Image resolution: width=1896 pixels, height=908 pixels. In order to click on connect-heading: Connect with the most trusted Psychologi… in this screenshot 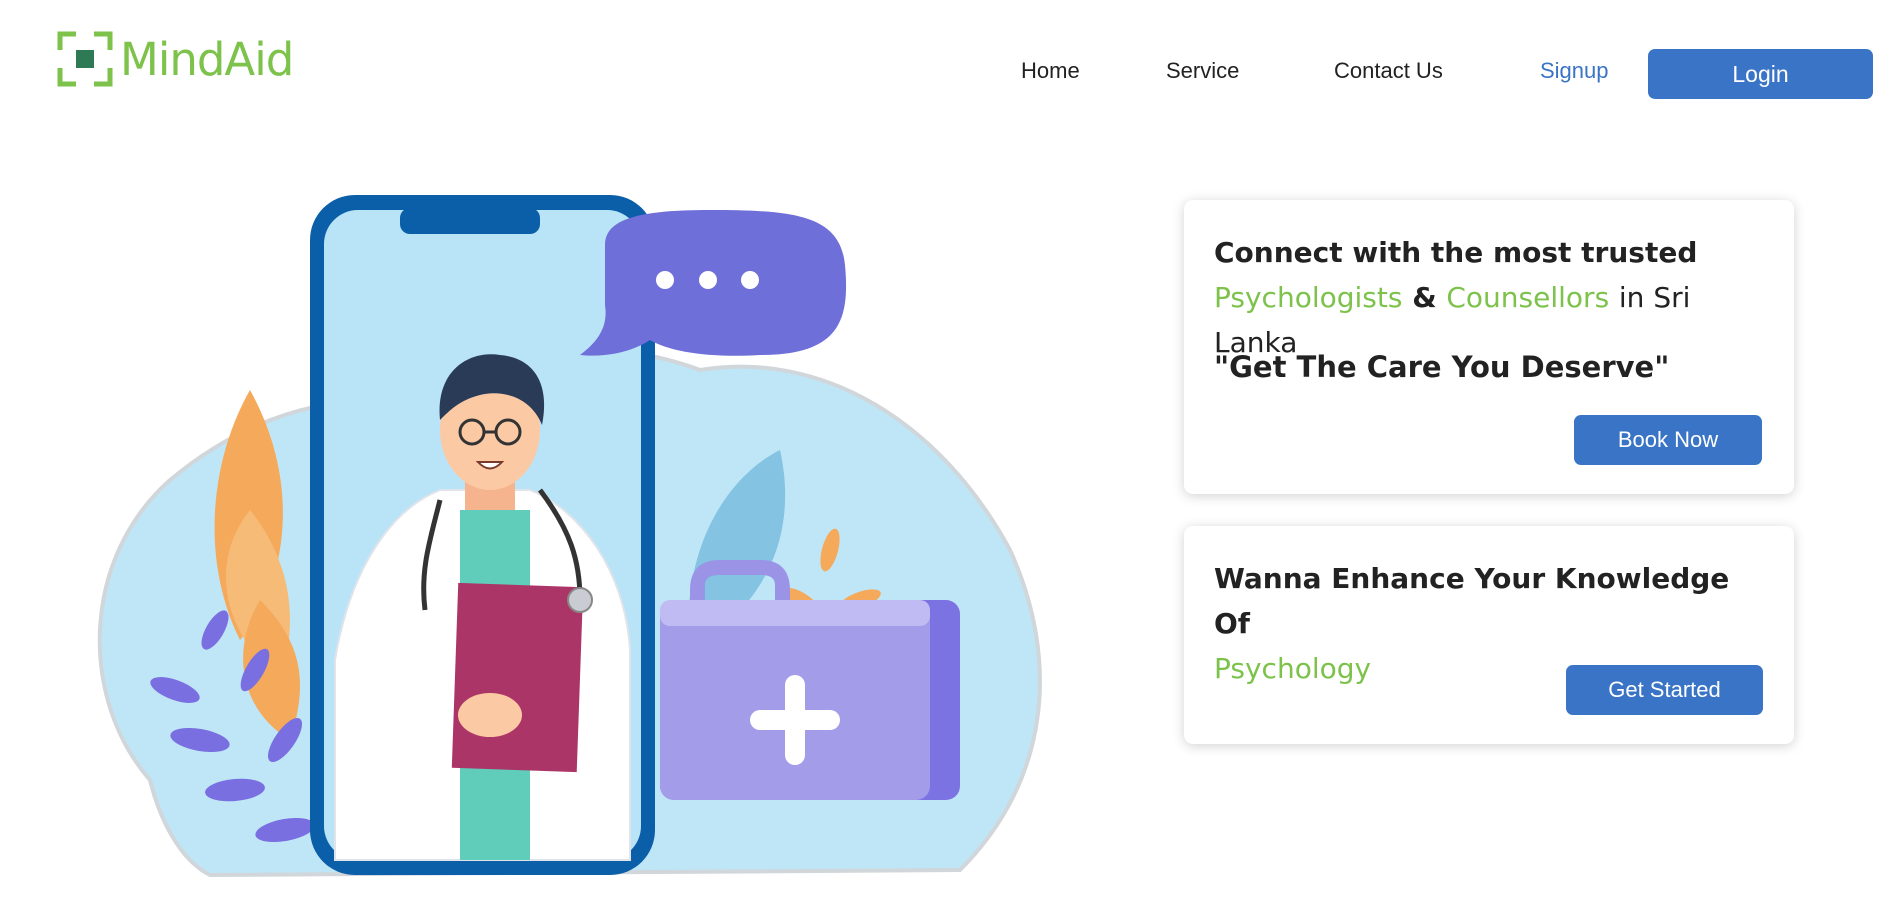, I will do `click(1494, 297)`.